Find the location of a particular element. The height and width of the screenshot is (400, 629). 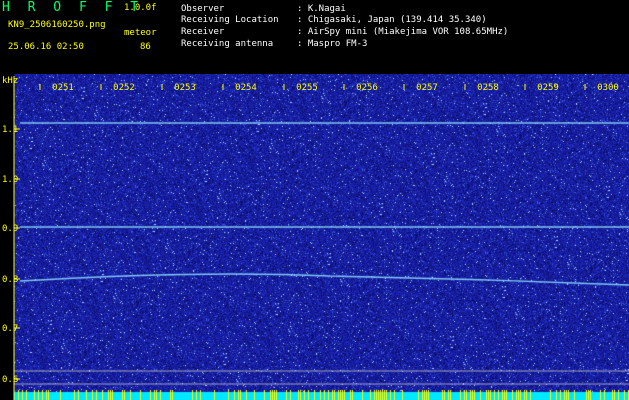

antenna-value: : Maspro FM-3 is located at coordinates (332, 44).